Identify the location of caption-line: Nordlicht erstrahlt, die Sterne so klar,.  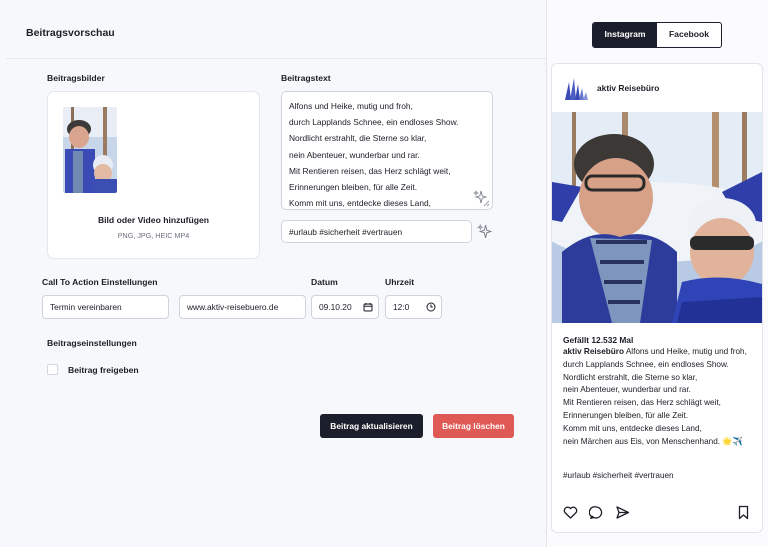
(630, 377).